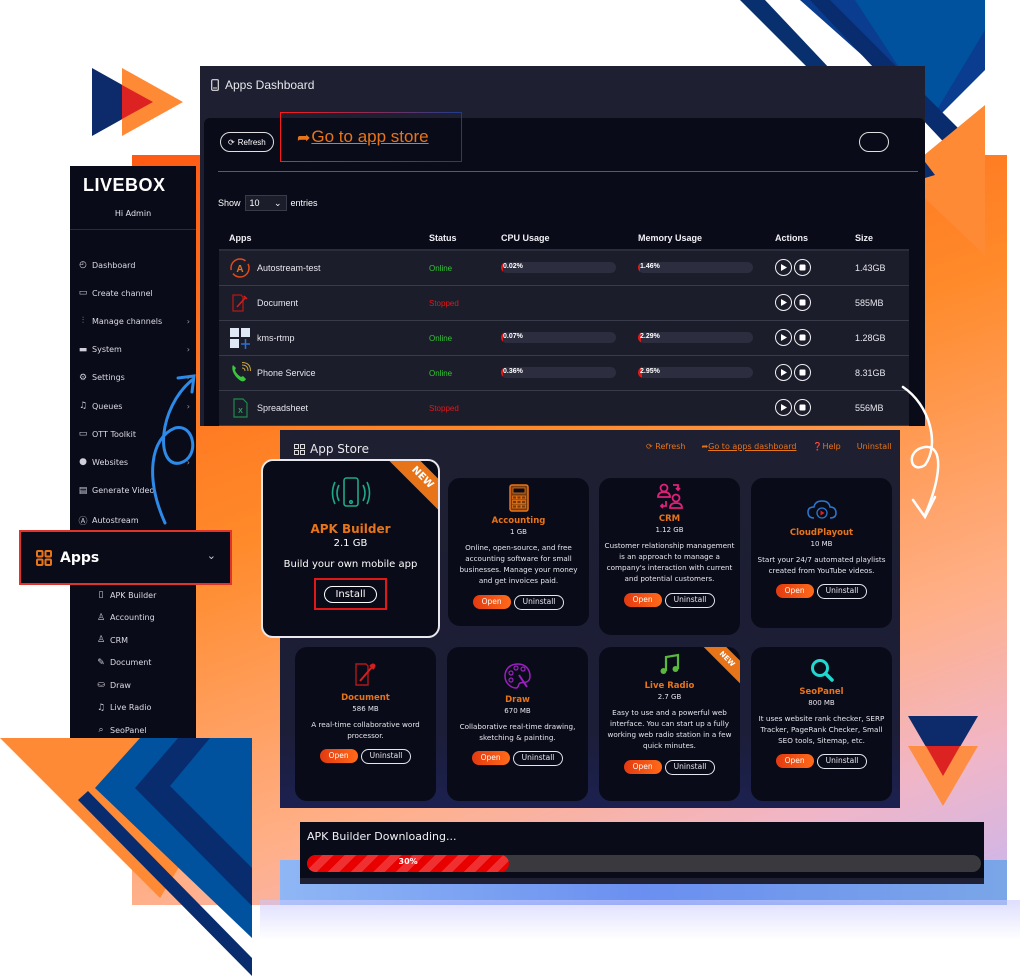  I want to click on sidebar-item-settings: ⚙ Settings ›, so click(134, 378).